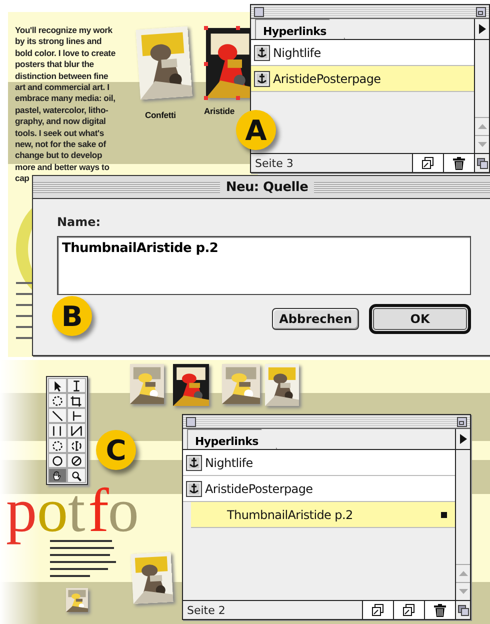 The width and height of the screenshot is (490, 624). I want to click on page-status: Seite 3, so click(274, 164).